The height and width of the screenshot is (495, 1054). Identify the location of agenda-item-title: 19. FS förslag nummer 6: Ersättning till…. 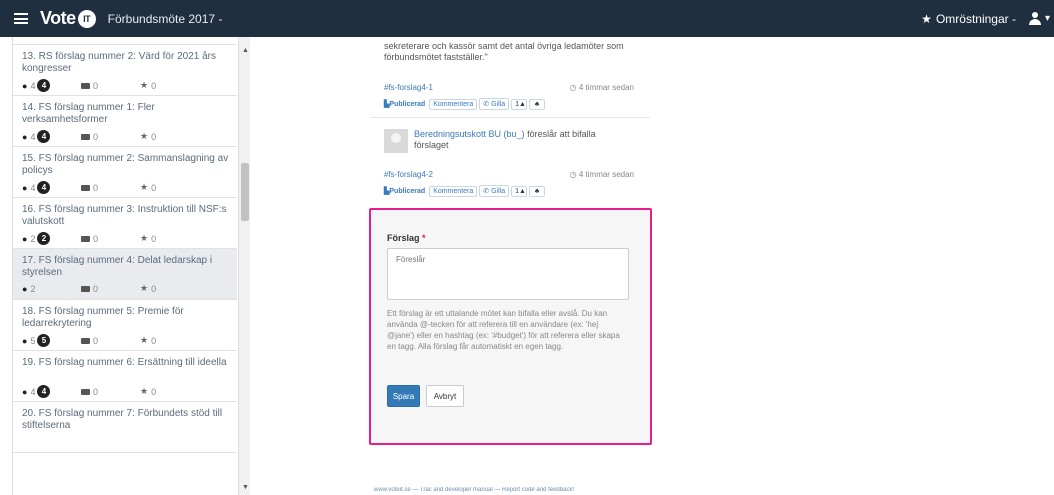
(124, 362).